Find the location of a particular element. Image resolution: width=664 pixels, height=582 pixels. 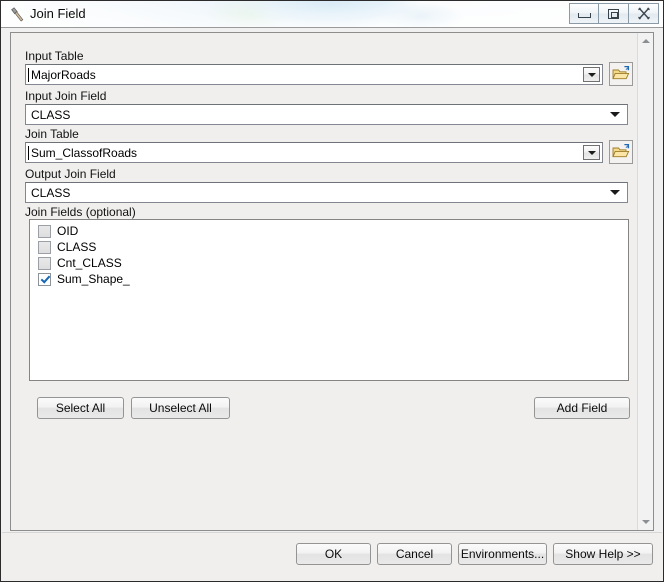

input-table-label: Input Table is located at coordinates (54, 56).